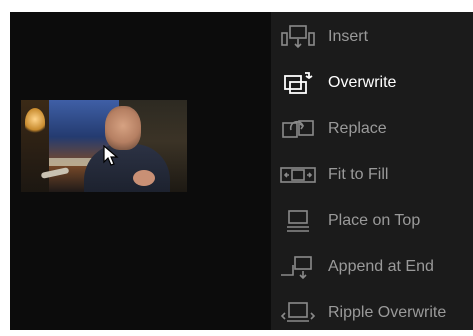  I want to click on menu-item-label: Overwrite, so click(362, 82).